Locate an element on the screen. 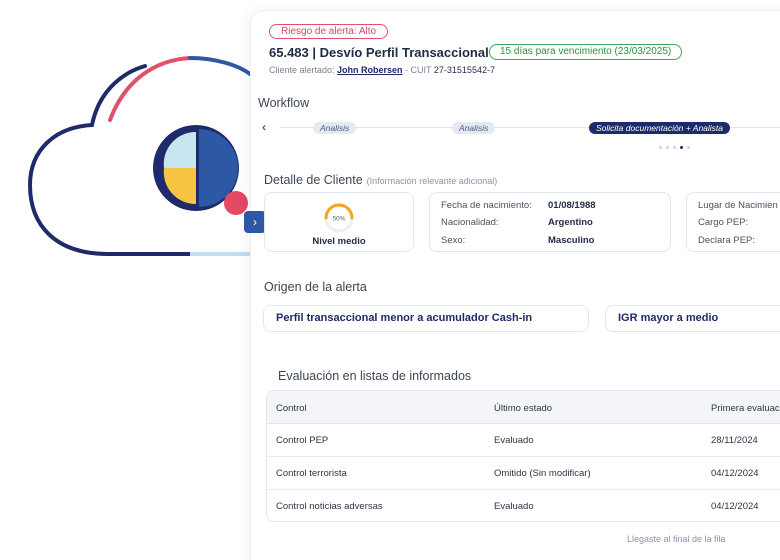  cell-control: Control terrorista is located at coordinates (311, 473).